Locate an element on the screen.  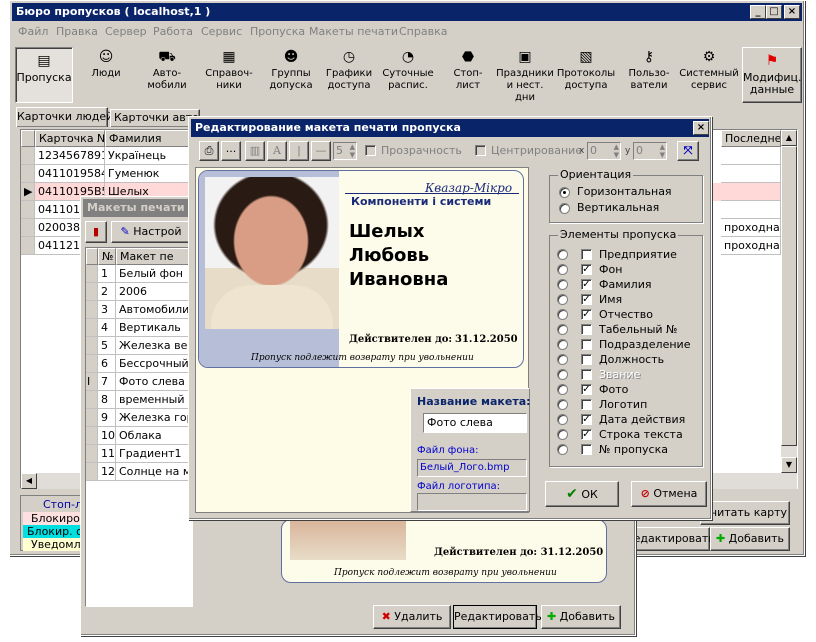
tool-access-protocols: ▧ Протоколы доступа is located at coordinates (586, 74).